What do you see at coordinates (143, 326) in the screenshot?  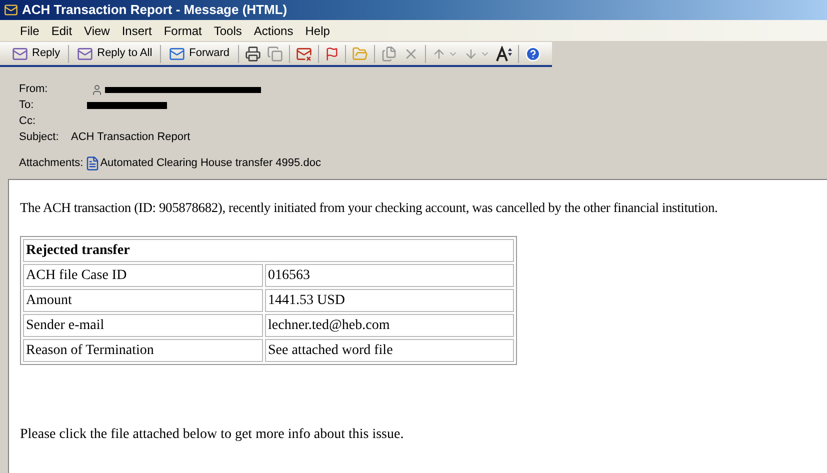 I see `table-cell: Sender e-mail` at bounding box center [143, 326].